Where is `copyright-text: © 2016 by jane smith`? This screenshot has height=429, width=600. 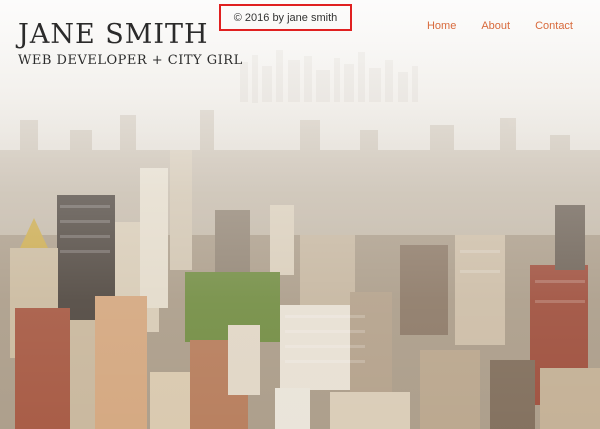 copyright-text: © 2016 by jane smith is located at coordinates (285, 17).